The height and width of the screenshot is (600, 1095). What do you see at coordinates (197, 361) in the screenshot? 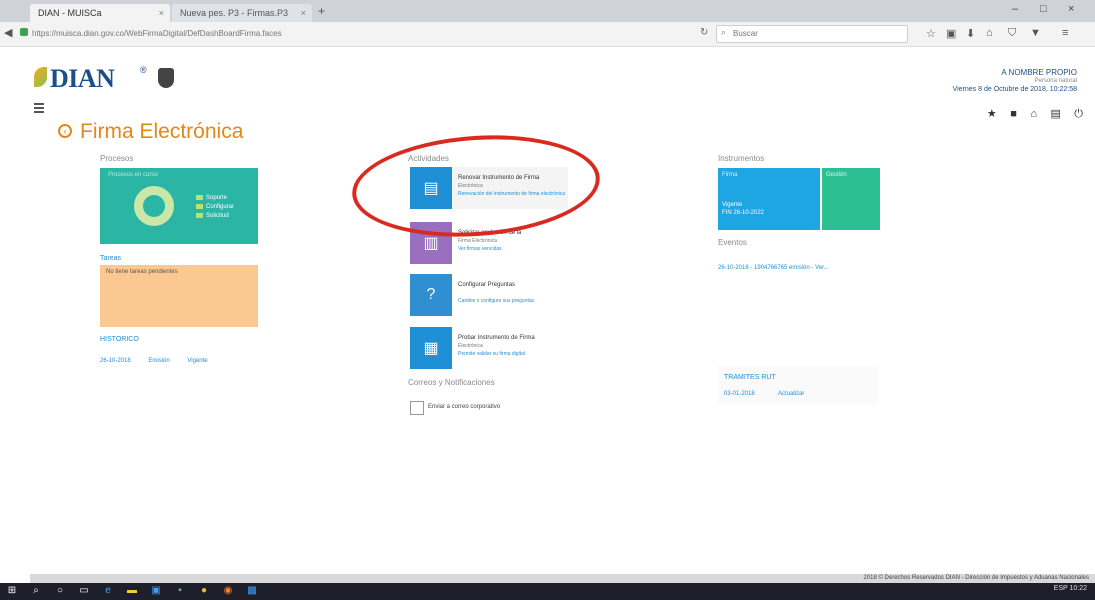
I see `historico-status: Vigente` at bounding box center [197, 361].